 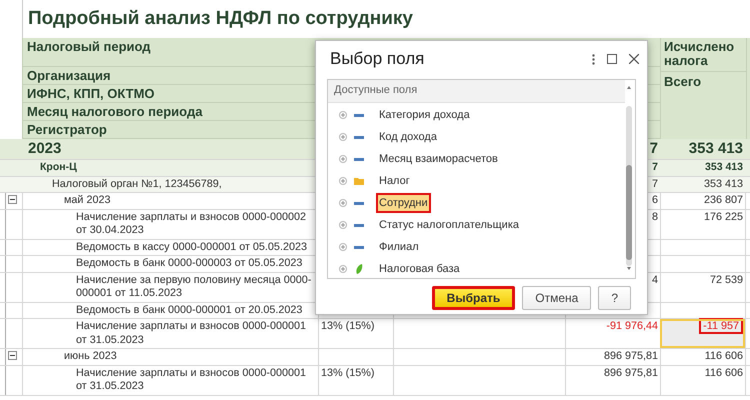 I want to click on tax-cell: -11 957, so click(x=721, y=326).